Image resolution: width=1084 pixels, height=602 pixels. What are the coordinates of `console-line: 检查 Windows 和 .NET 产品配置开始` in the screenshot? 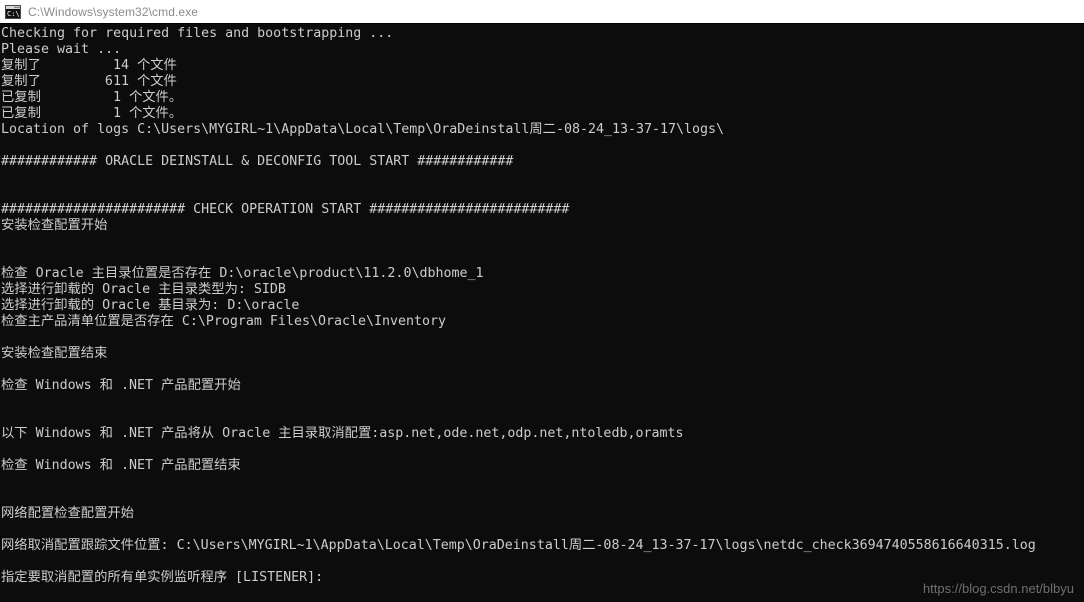 It's located at (121, 385).